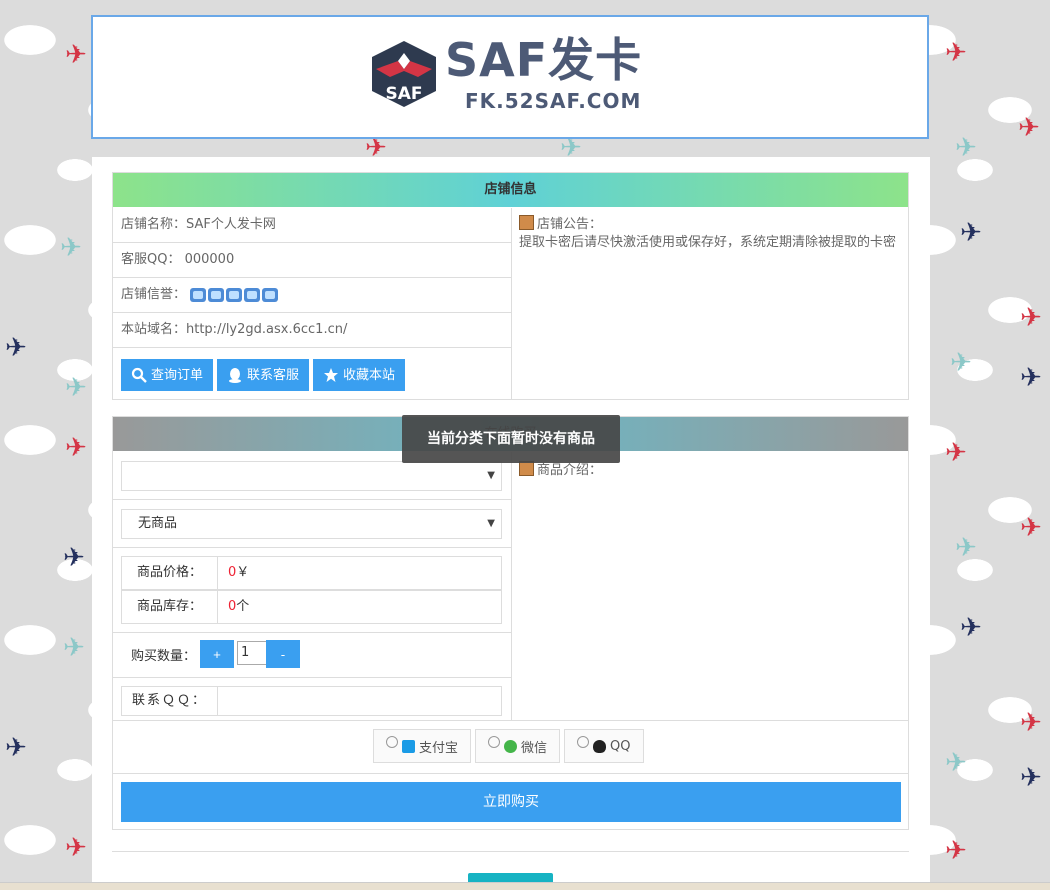  Describe the element at coordinates (600, 746) in the screenshot. I see `qq-penguin-icon` at that location.